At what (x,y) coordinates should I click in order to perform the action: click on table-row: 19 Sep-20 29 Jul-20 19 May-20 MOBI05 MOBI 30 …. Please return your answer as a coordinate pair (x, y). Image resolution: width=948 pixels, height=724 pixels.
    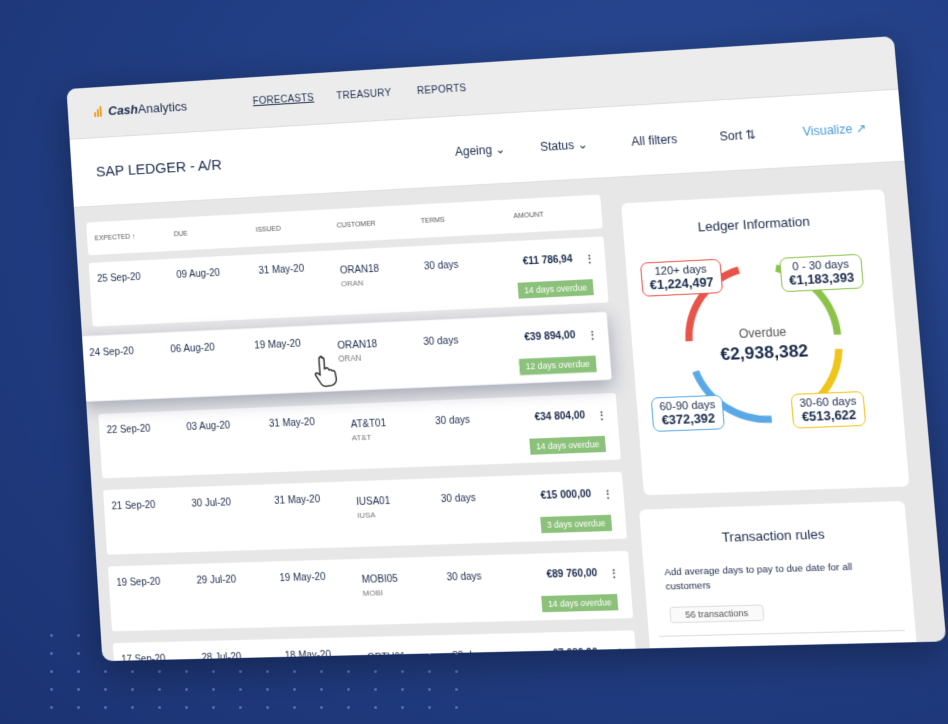
    Looking at the image, I should click on (370, 591).